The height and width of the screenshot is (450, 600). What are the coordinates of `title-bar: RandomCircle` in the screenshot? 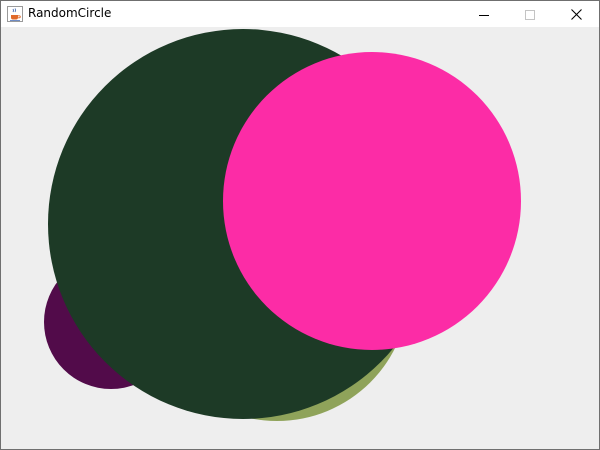 It's located at (300, 14).